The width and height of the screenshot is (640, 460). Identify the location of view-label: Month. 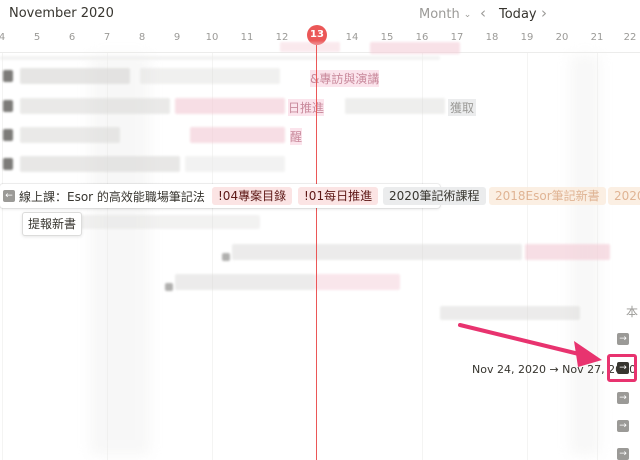
(439, 14).